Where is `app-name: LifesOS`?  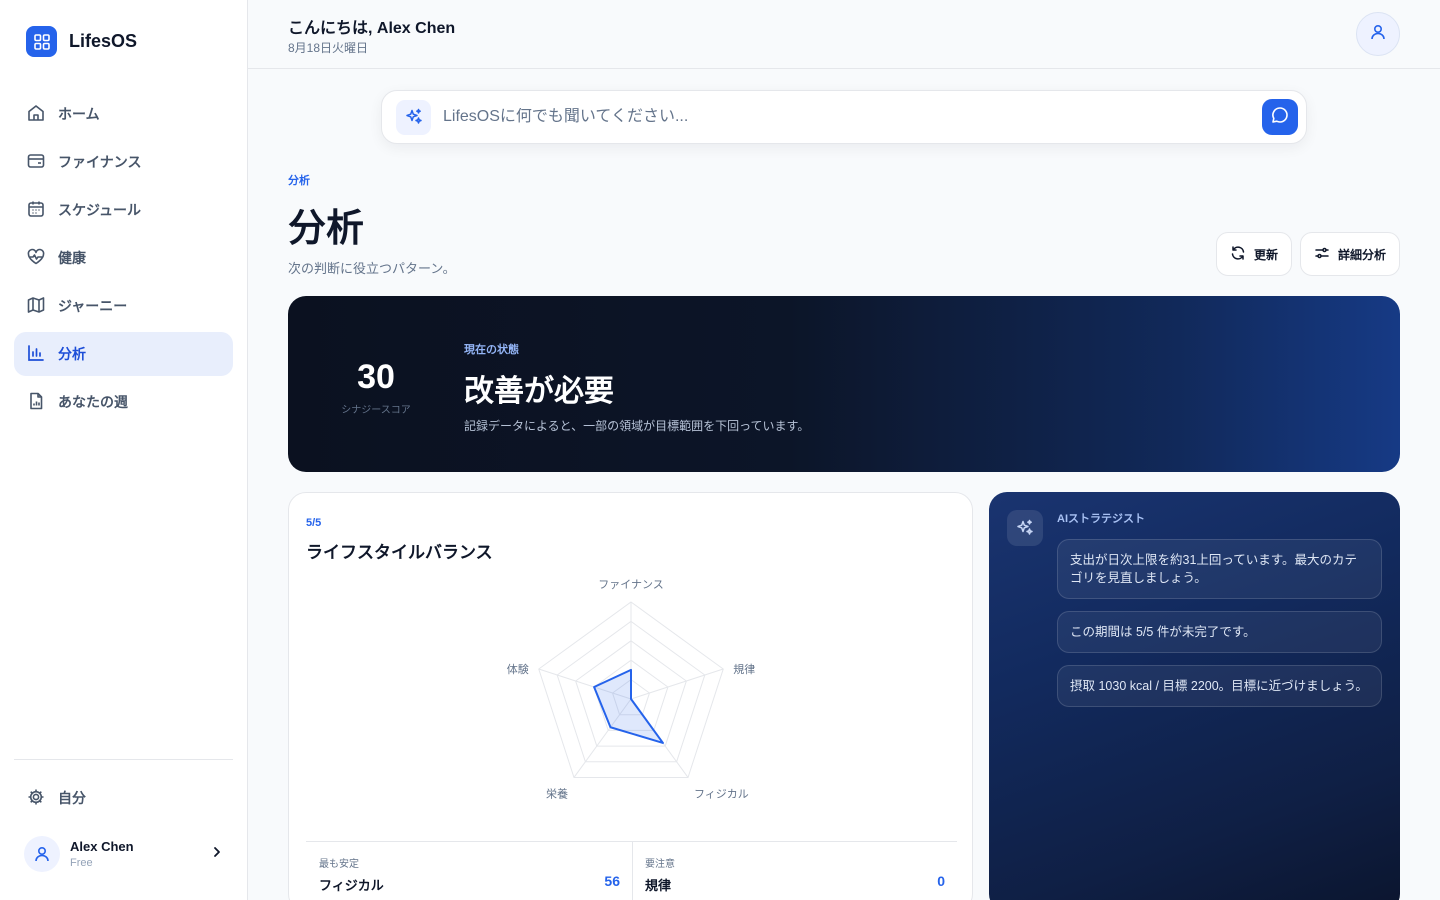 app-name: LifesOS is located at coordinates (103, 41).